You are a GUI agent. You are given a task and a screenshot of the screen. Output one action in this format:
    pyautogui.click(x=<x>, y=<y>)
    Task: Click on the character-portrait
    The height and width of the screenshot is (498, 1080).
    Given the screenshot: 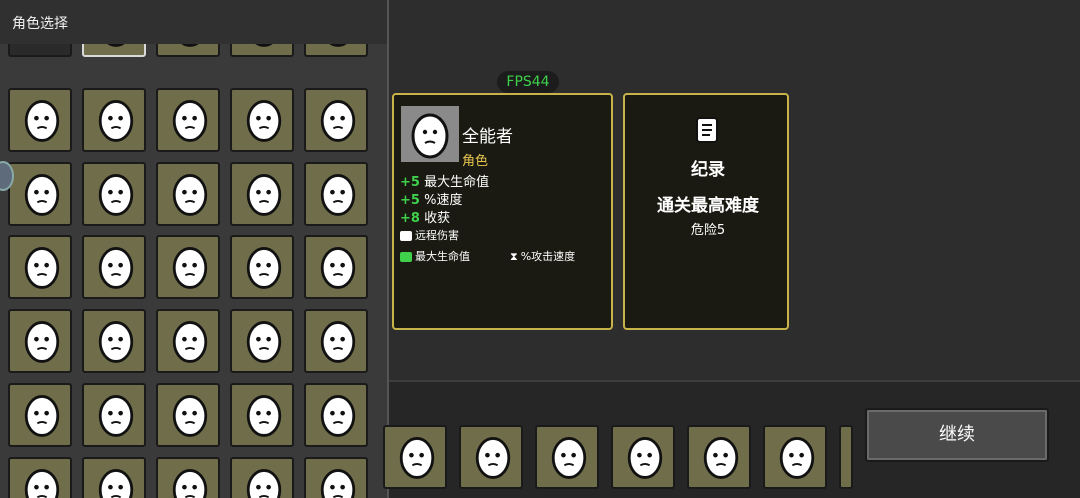 What is the action you would take?
    pyautogui.click(x=430, y=134)
    